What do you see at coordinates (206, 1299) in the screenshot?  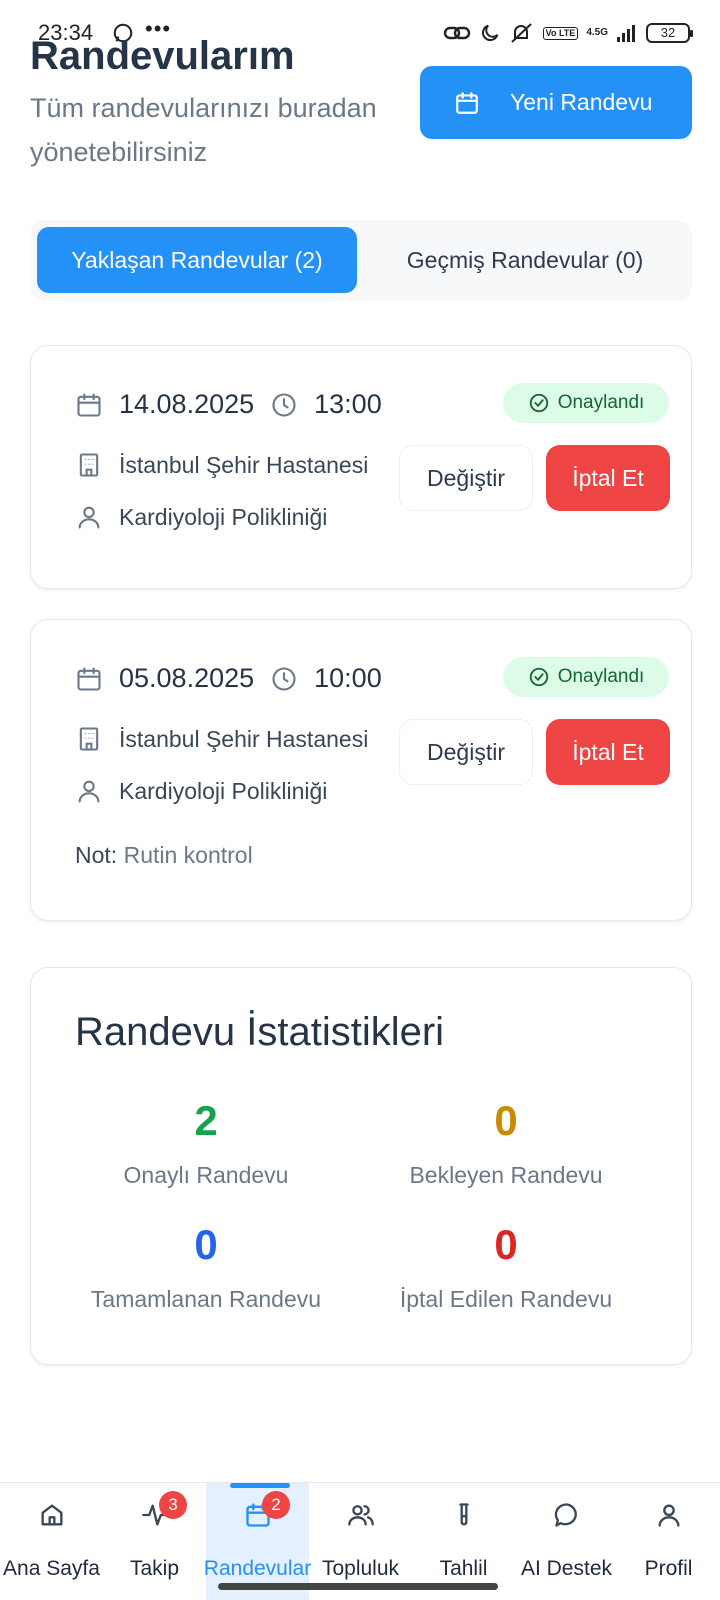 I see `stat-label: Tamamlanan Randevu` at bounding box center [206, 1299].